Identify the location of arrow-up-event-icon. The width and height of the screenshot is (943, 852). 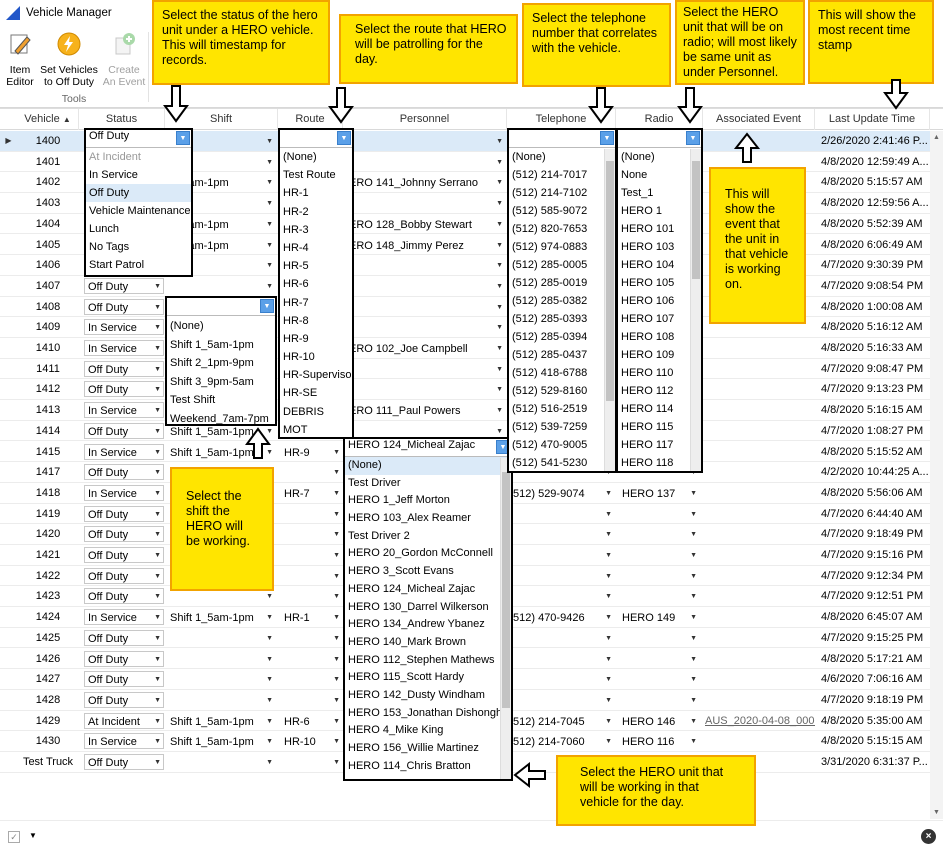
(747, 147).